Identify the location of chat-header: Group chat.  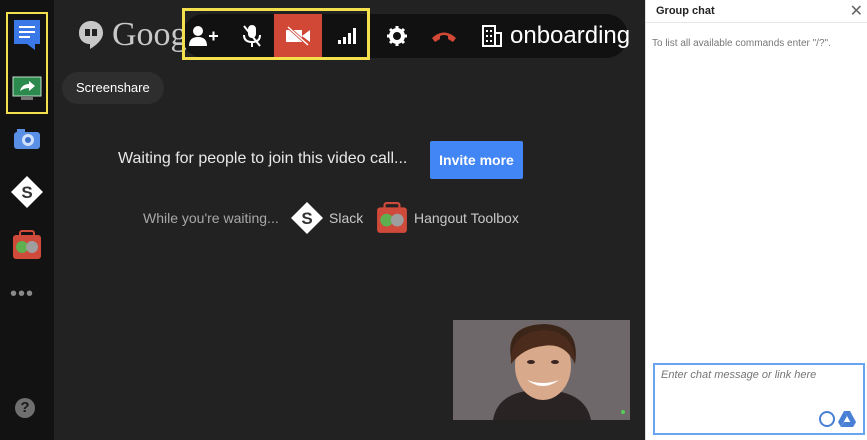
(756, 11).